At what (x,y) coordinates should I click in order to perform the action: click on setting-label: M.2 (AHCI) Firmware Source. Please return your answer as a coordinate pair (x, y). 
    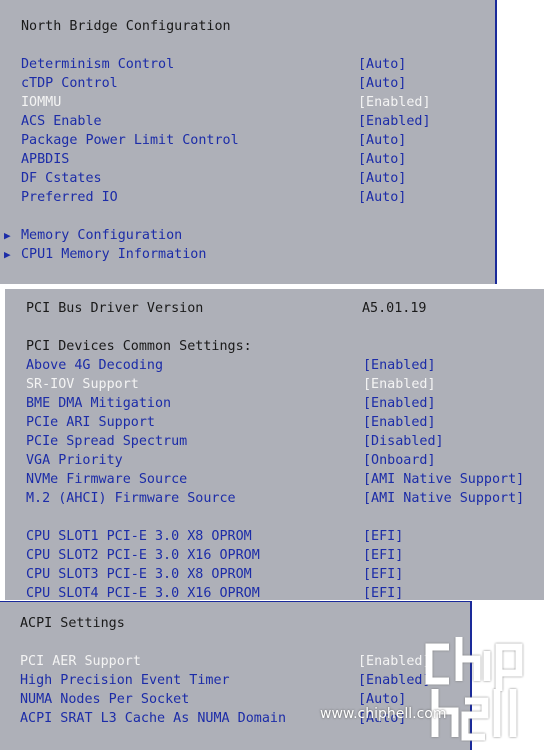
    Looking at the image, I should click on (131, 498).